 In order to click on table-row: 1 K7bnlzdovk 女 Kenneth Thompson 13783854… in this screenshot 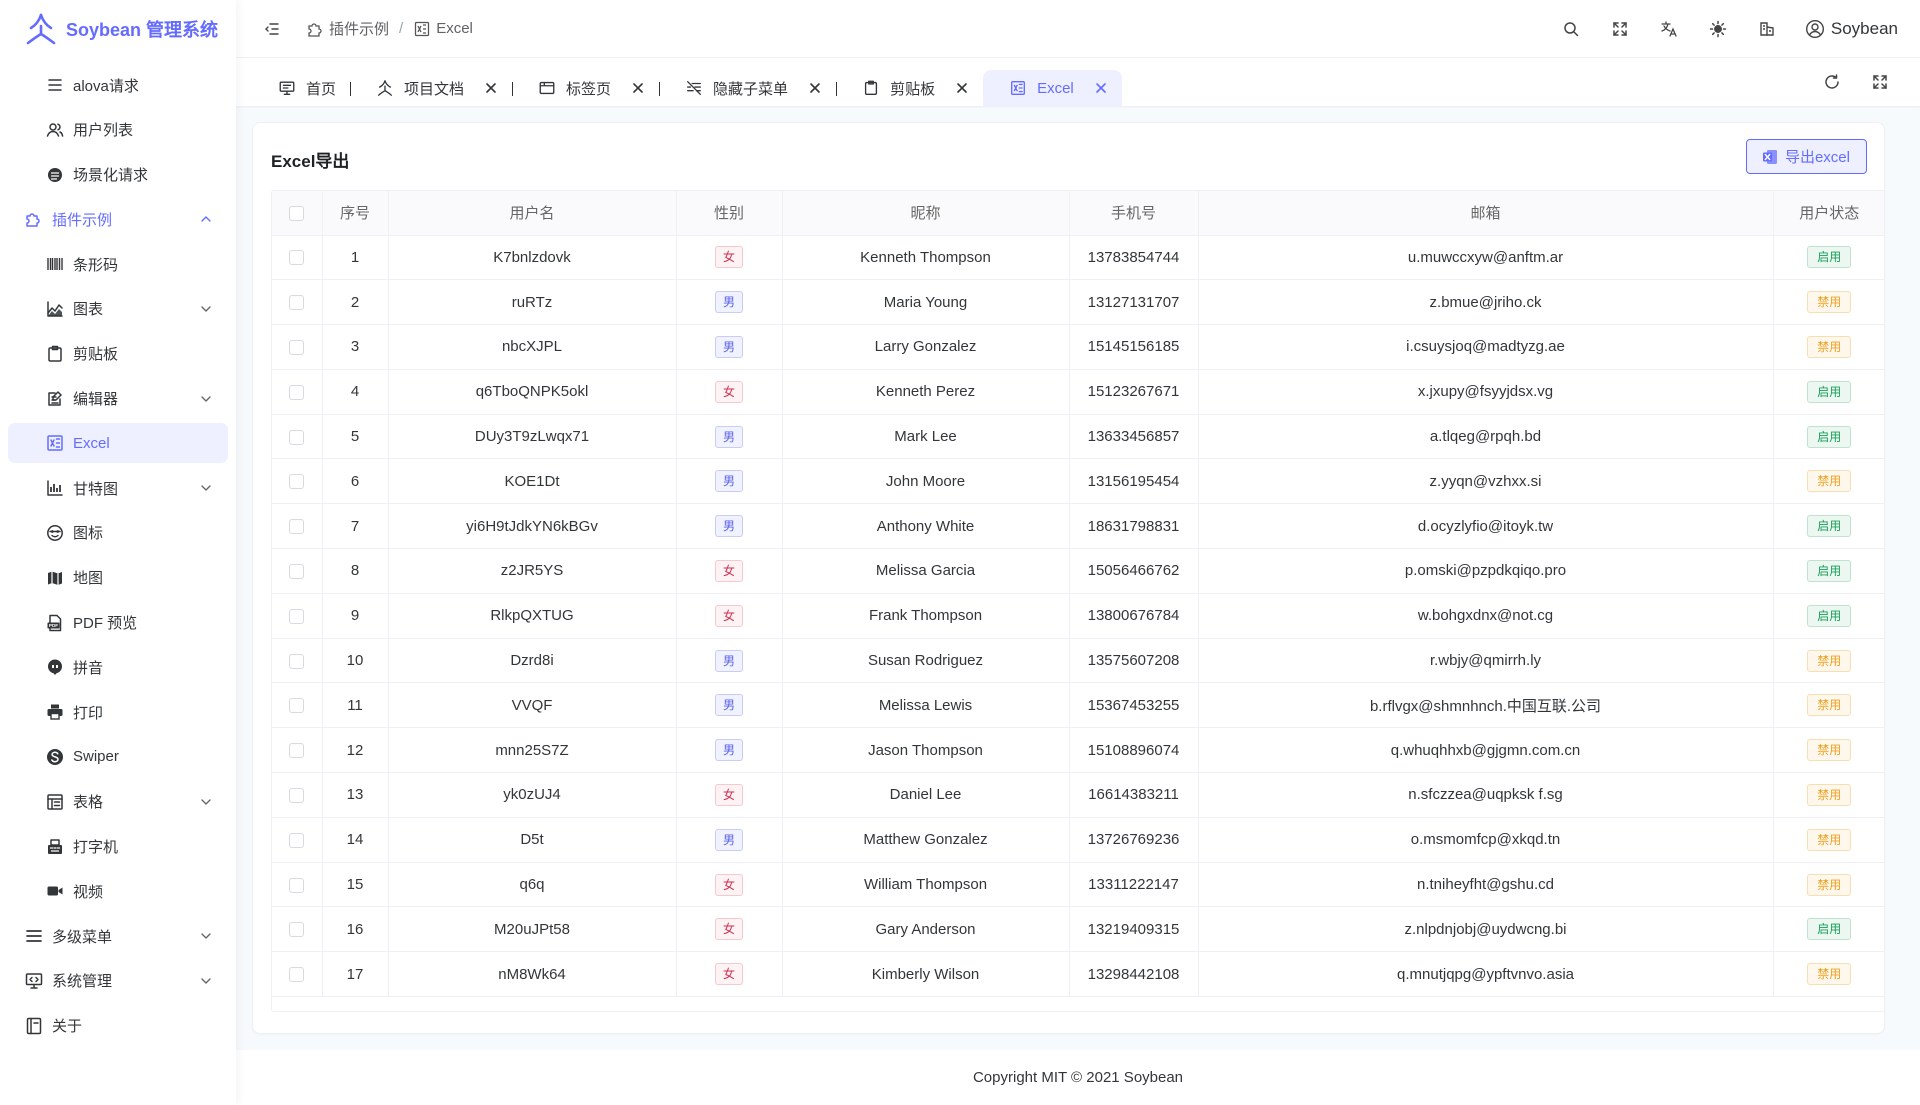, I will do `click(1078, 258)`.